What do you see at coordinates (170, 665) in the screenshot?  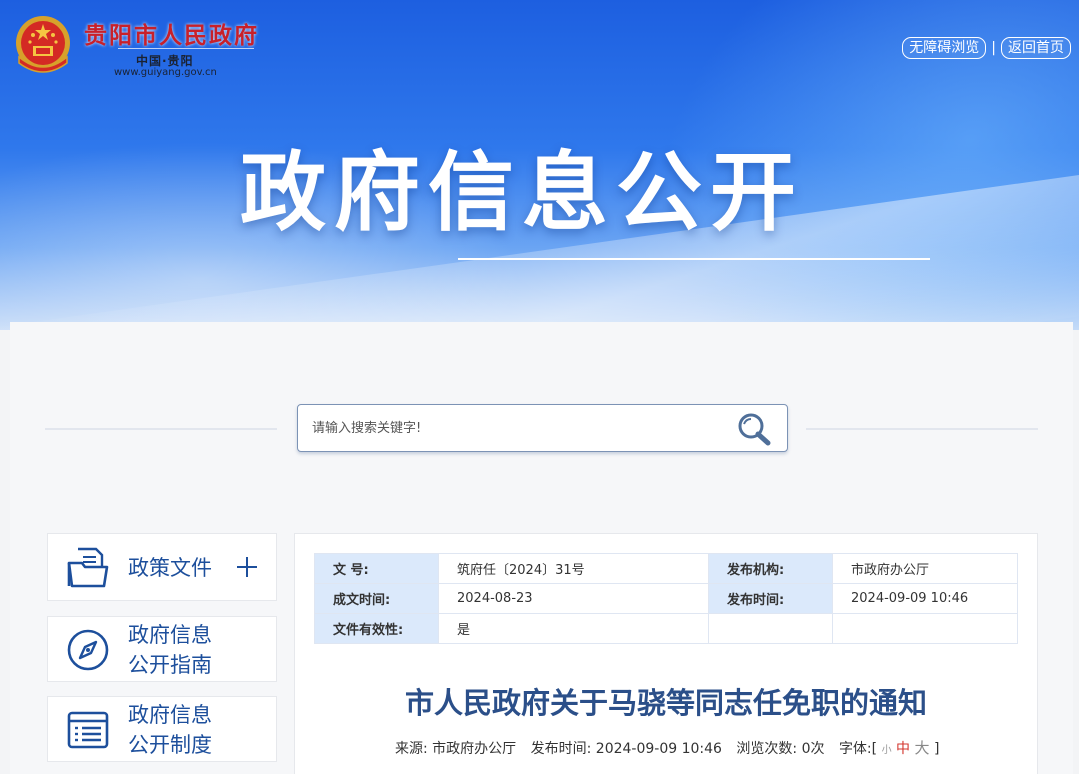 I see `sidebar-item-label-line2: 公开指南` at bounding box center [170, 665].